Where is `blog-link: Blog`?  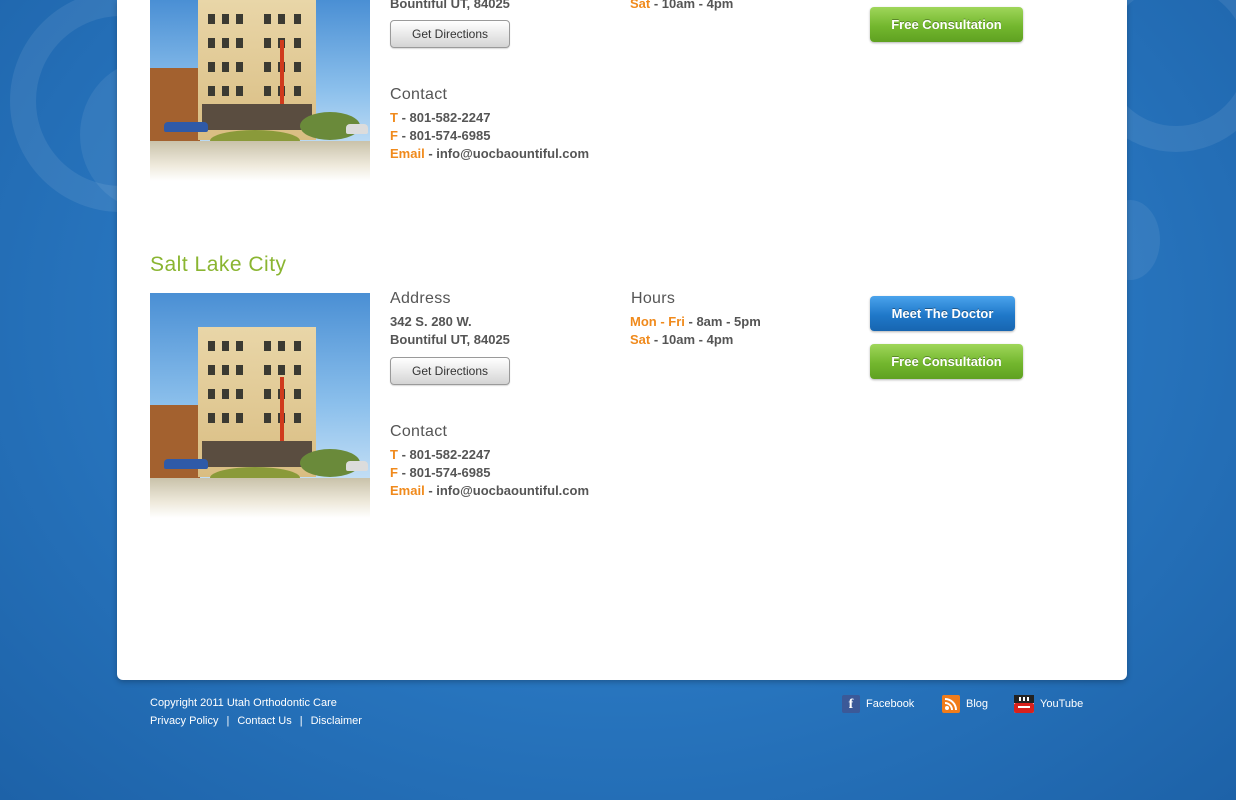
blog-link: Blog is located at coordinates (965, 704).